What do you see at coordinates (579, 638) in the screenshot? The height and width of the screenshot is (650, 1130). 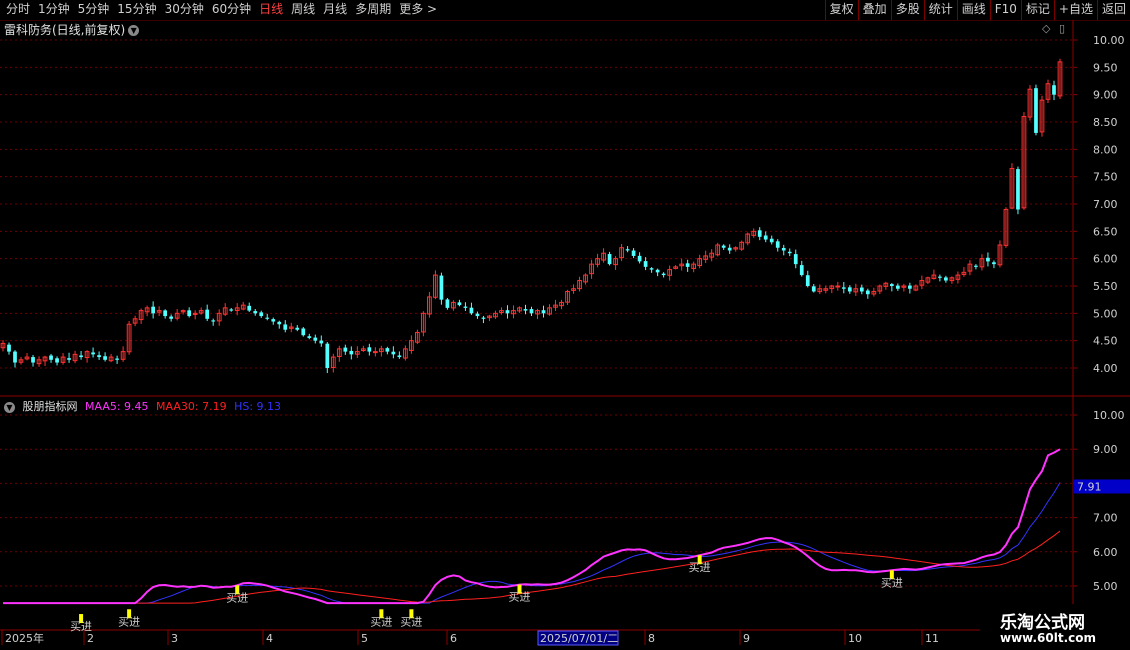 I see `date-highlight-label: 2025/07/01/二` at bounding box center [579, 638].